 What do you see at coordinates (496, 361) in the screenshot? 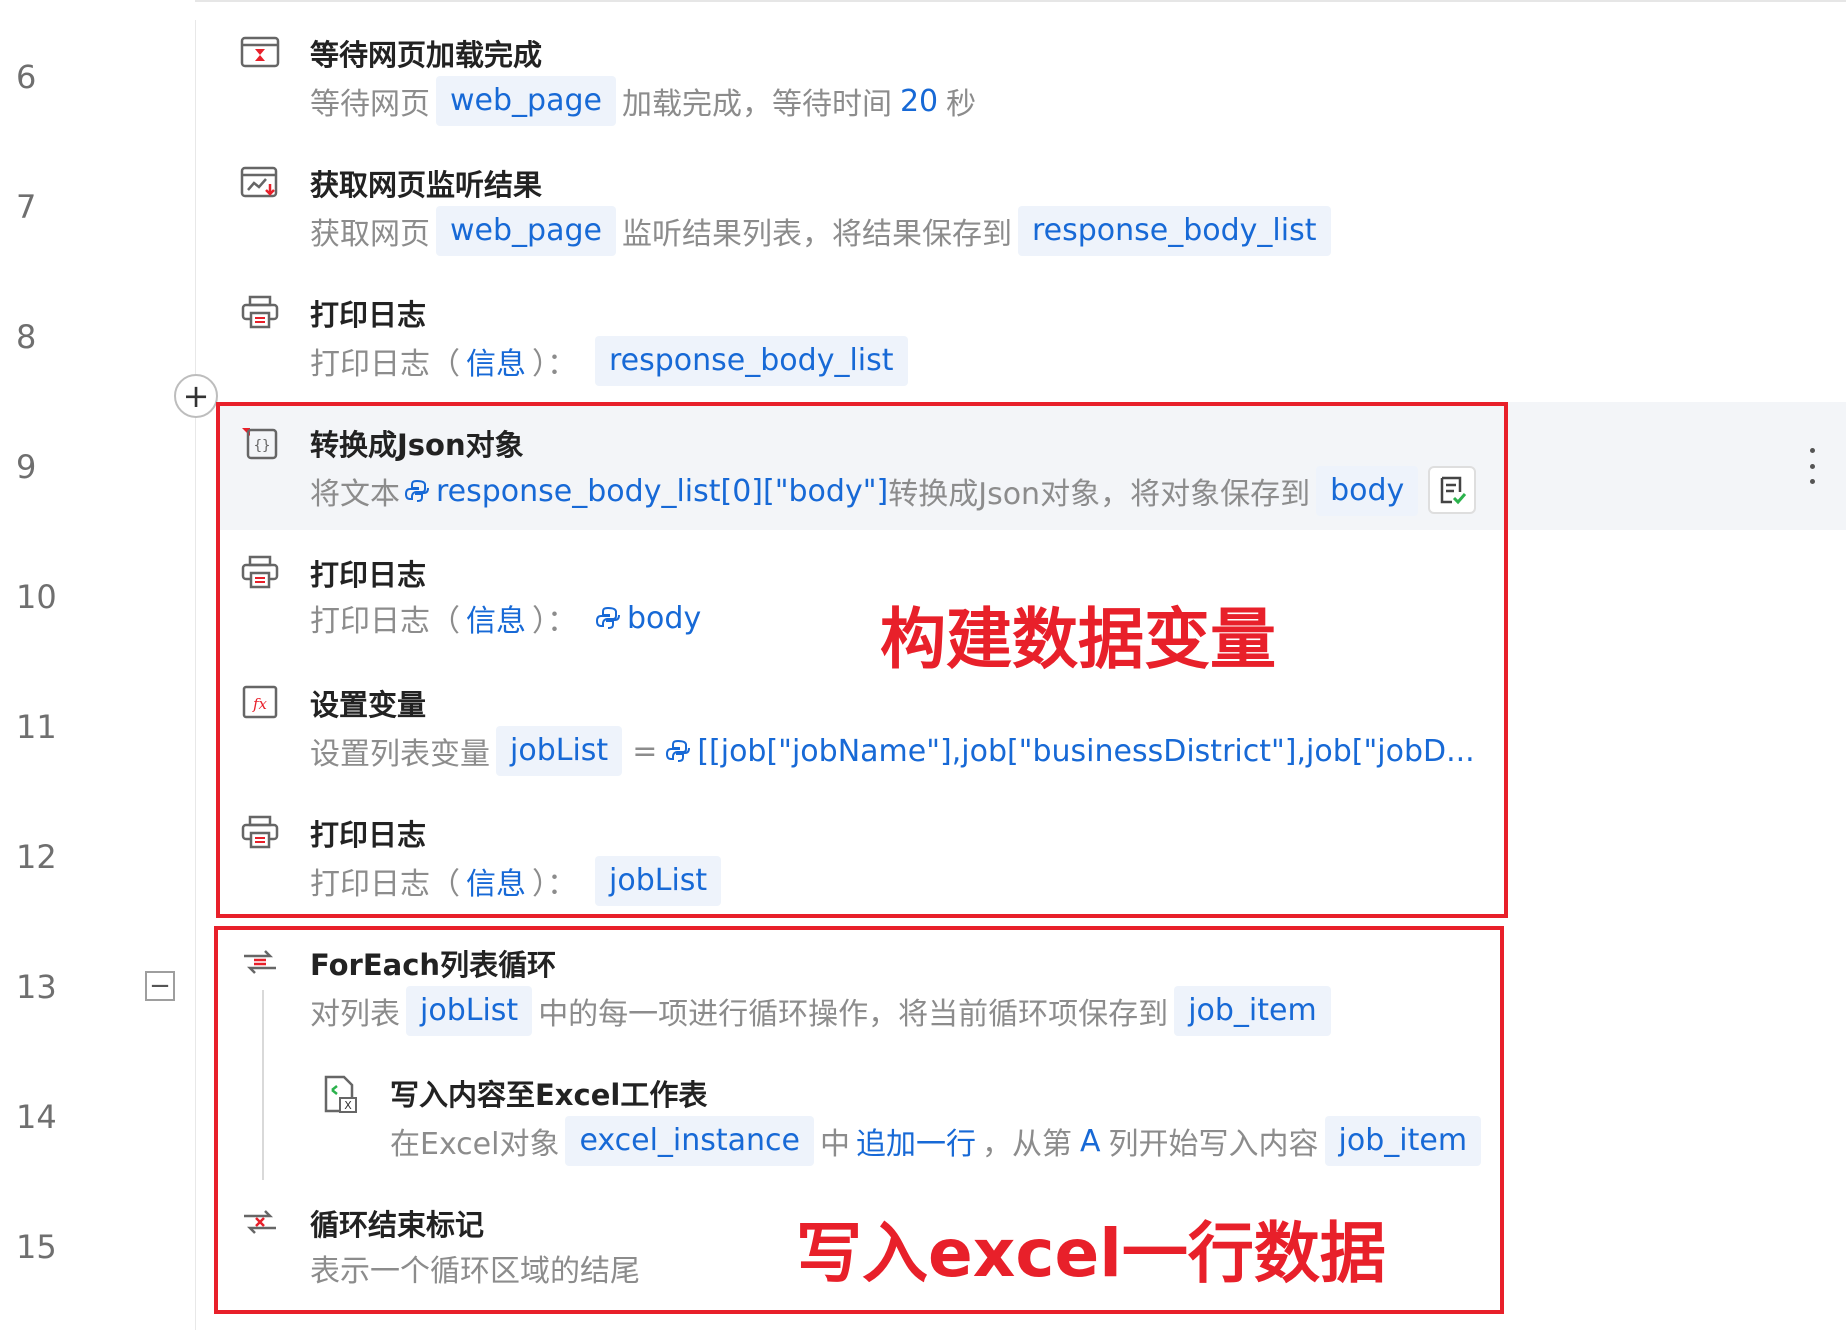
I see `log-level: 信息` at bounding box center [496, 361].